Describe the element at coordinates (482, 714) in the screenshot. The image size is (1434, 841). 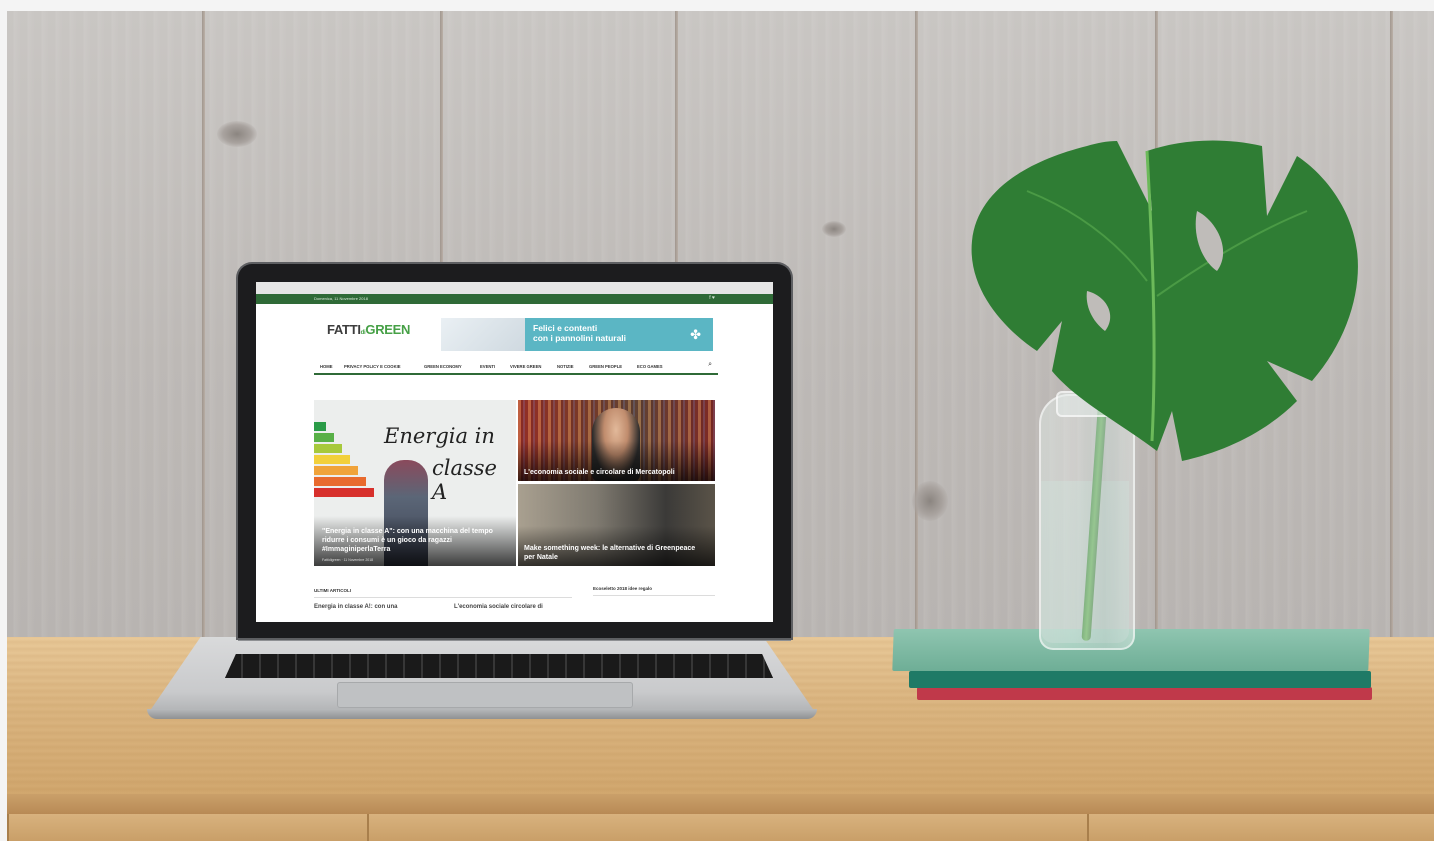
I see `laptop-base-lip` at that location.